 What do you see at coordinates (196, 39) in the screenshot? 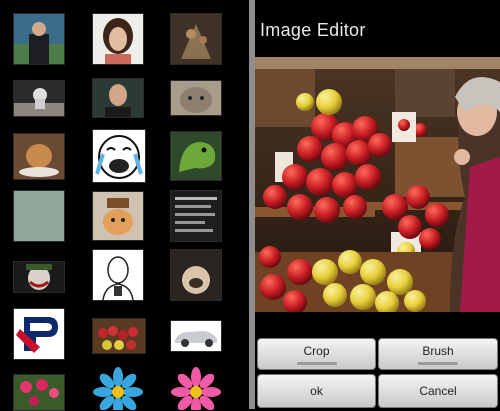
I see `thumbnail-dried-flowers` at bounding box center [196, 39].